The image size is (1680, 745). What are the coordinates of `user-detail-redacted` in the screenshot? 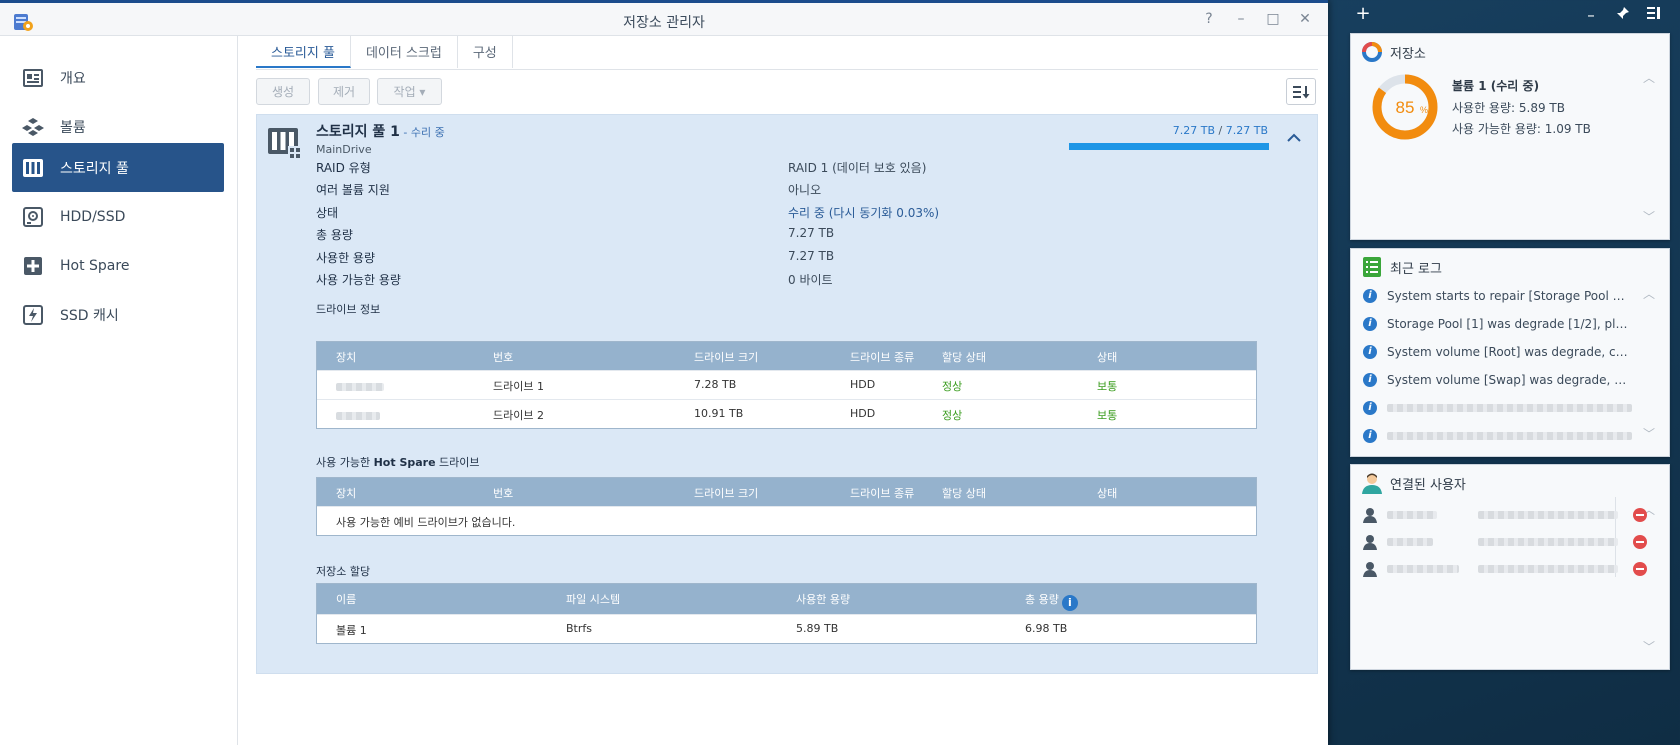 It's located at (1548, 542).